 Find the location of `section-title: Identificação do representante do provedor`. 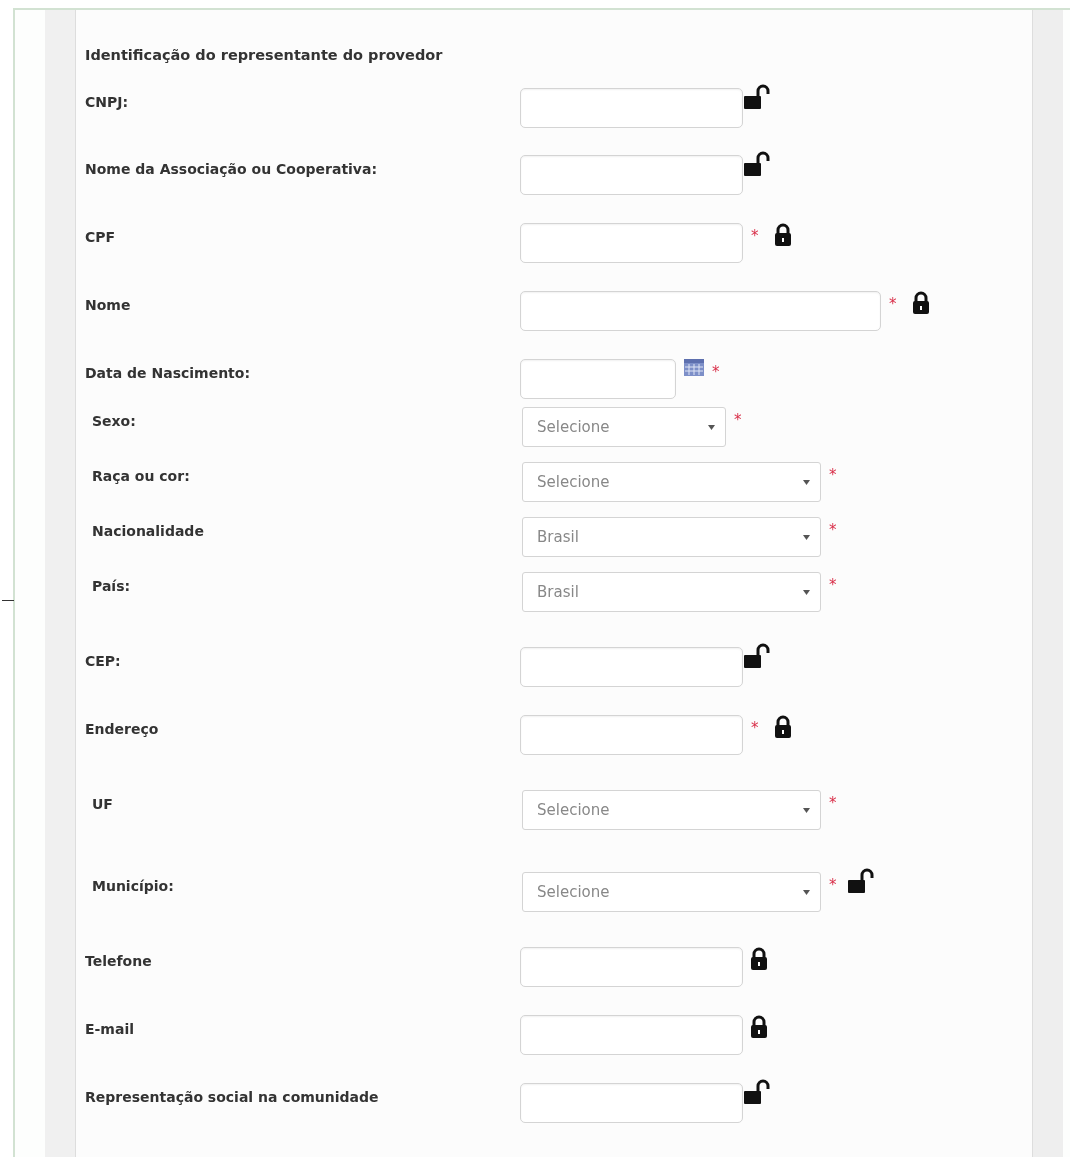

section-title: Identificação do representante do provedor is located at coordinates (264, 55).